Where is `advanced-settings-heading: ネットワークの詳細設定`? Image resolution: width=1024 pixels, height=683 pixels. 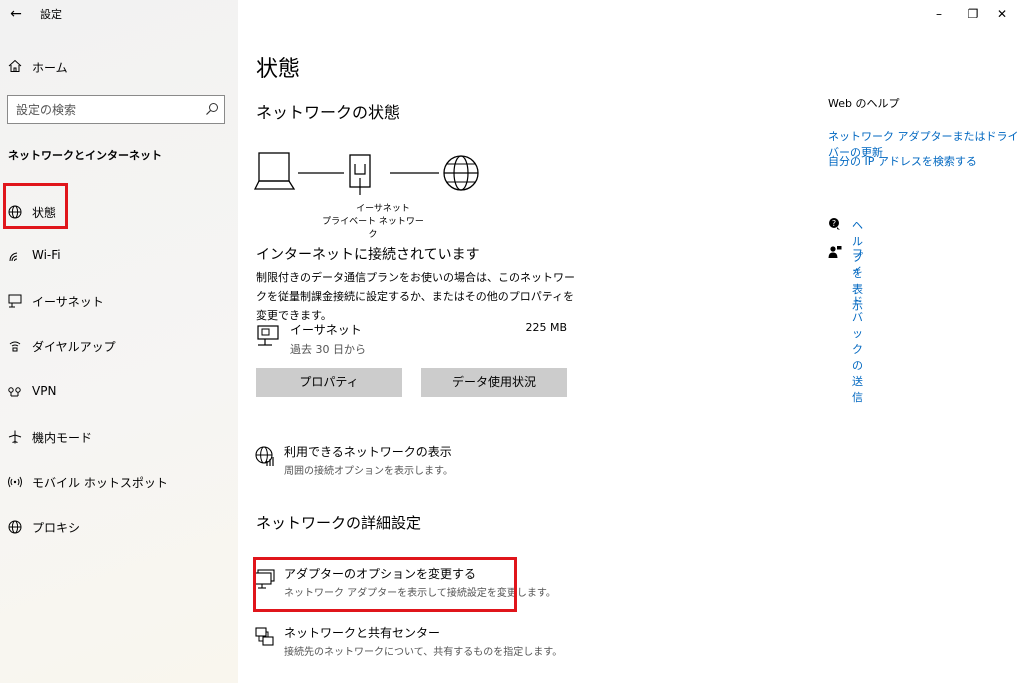 advanced-settings-heading: ネットワークの詳細設定 is located at coordinates (339, 523).